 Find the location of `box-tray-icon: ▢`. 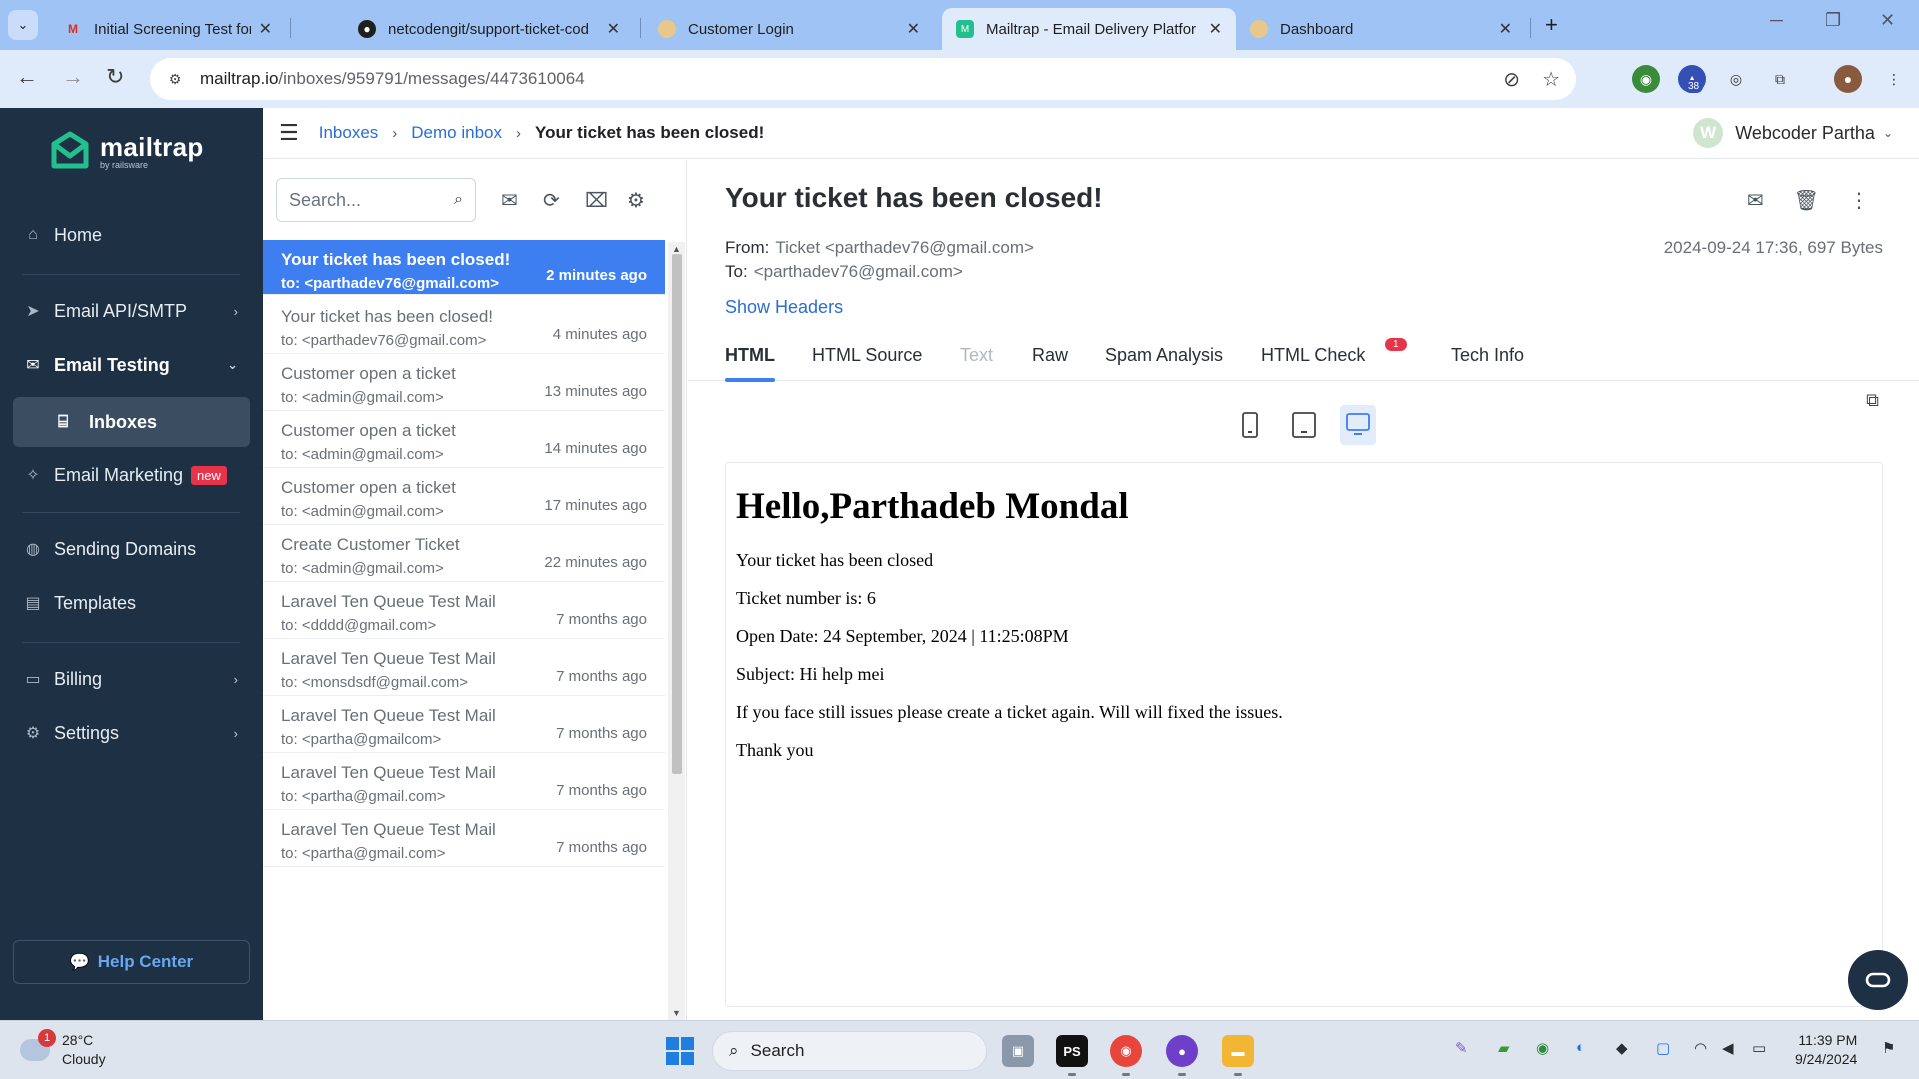

box-tray-icon: ▢ is located at coordinates (1663, 1048).